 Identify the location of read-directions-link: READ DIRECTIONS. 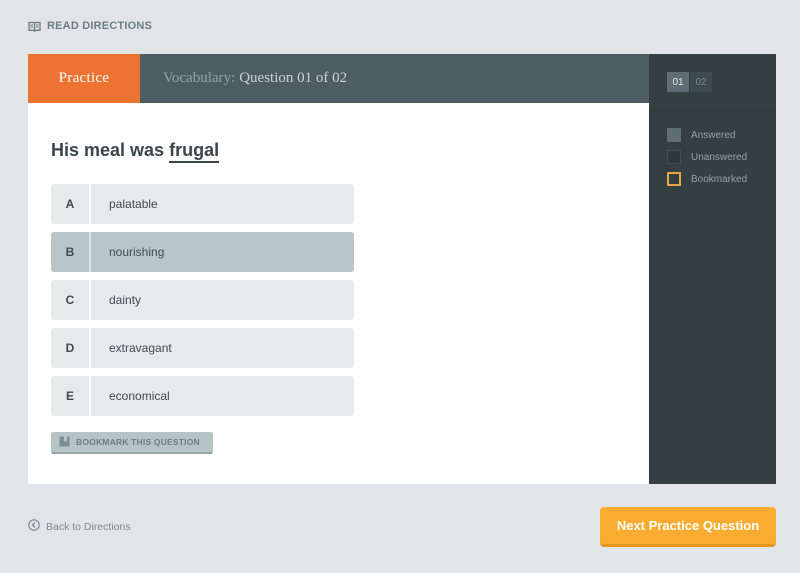
(90, 26).